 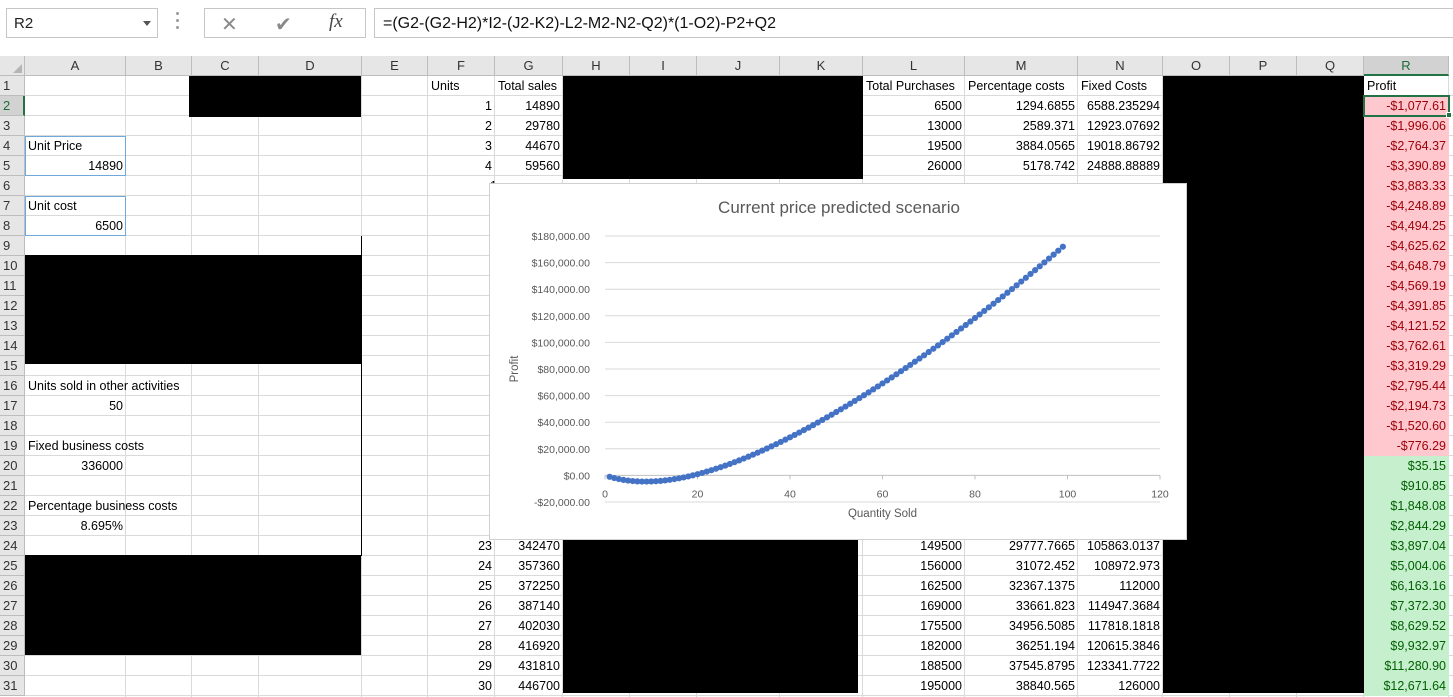 What do you see at coordinates (663, 66) in the screenshot?
I see `column-header-i: I` at bounding box center [663, 66].